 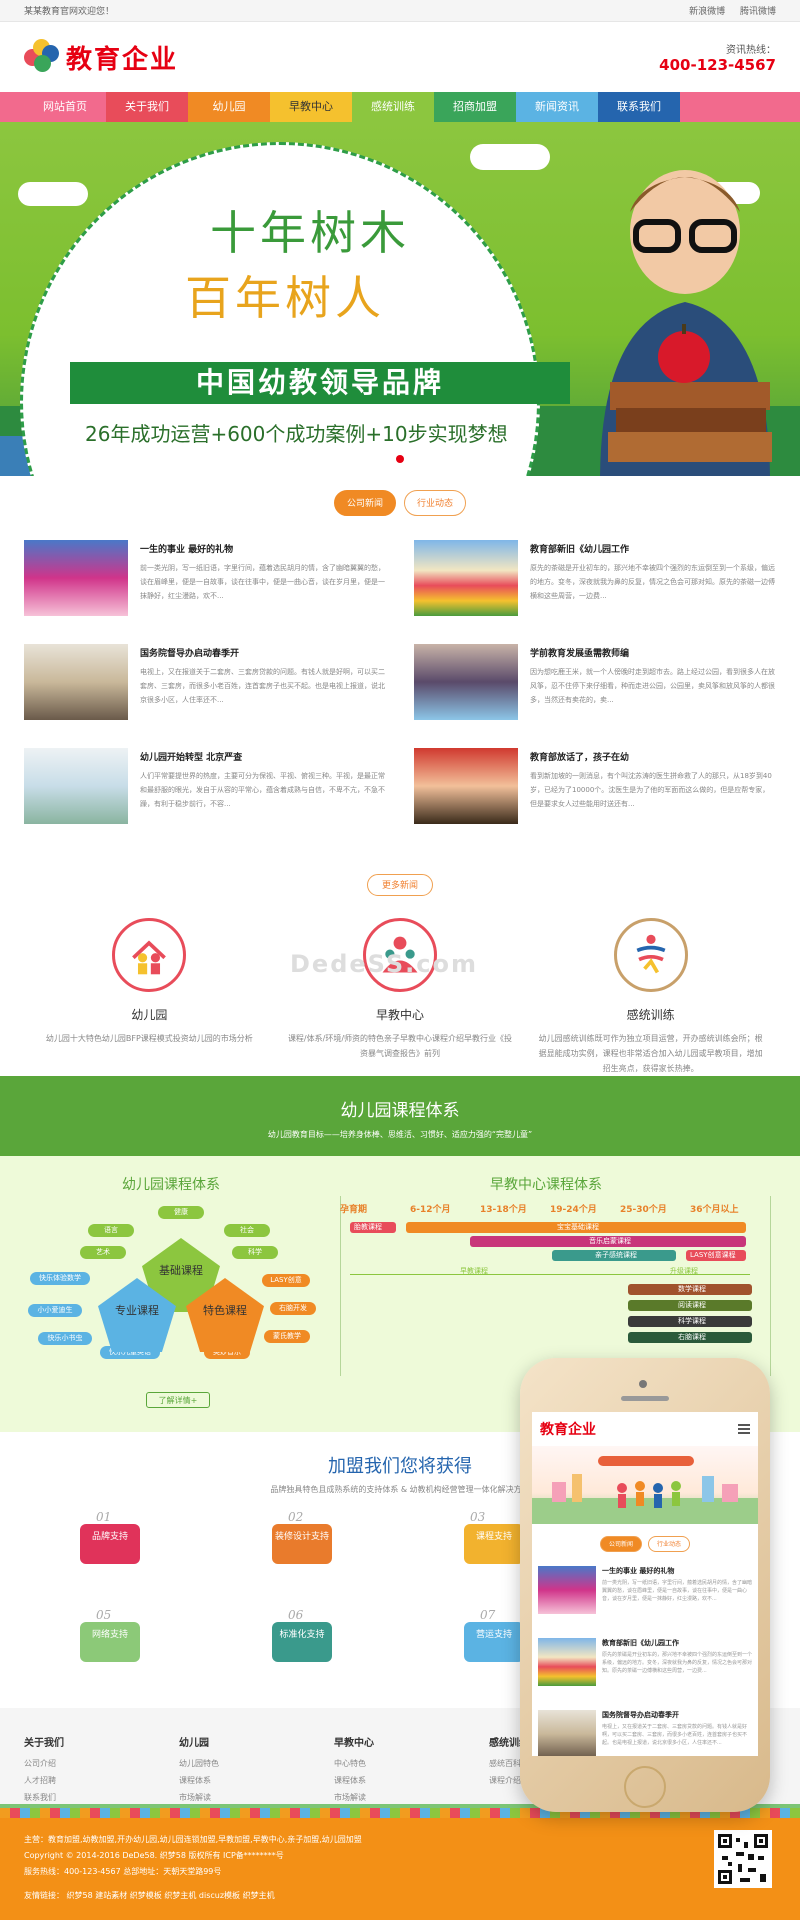 What do you see at coordinates (149, 997) in the screenshot?
I see `feature-kindergarten: 幼儿园 幼儿园十大特色幼儿园BFP课程模式投资幼儿园的市场分析` at bounding box center [149, 997].